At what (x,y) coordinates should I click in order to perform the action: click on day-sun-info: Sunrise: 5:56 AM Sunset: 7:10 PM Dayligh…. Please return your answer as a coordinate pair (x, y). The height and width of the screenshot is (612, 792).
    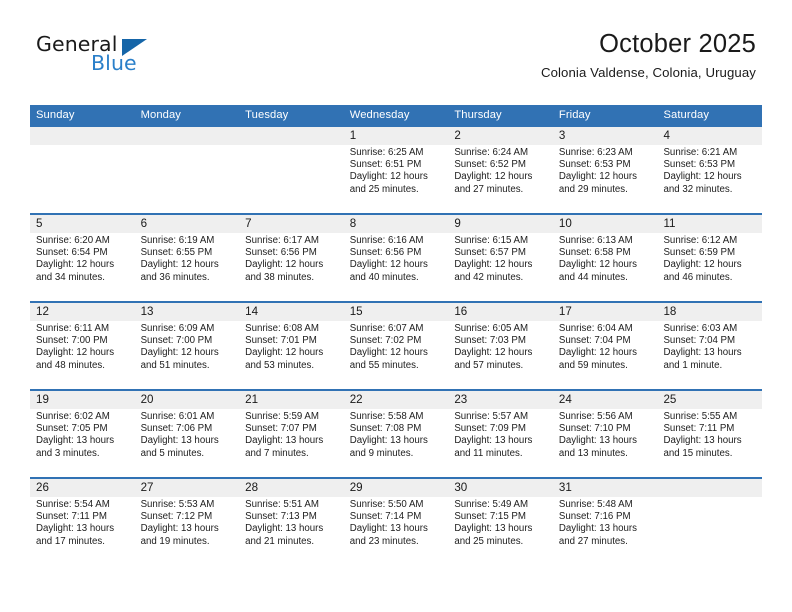
    Looking at the image, I should click on (597, 435).